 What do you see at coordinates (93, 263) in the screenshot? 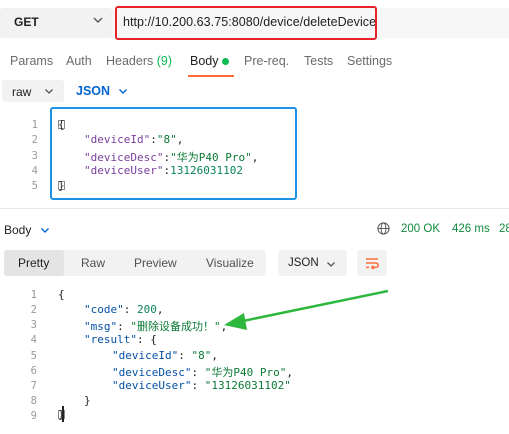
I see `view-raw: Raw` at bounding box center [93, 263].